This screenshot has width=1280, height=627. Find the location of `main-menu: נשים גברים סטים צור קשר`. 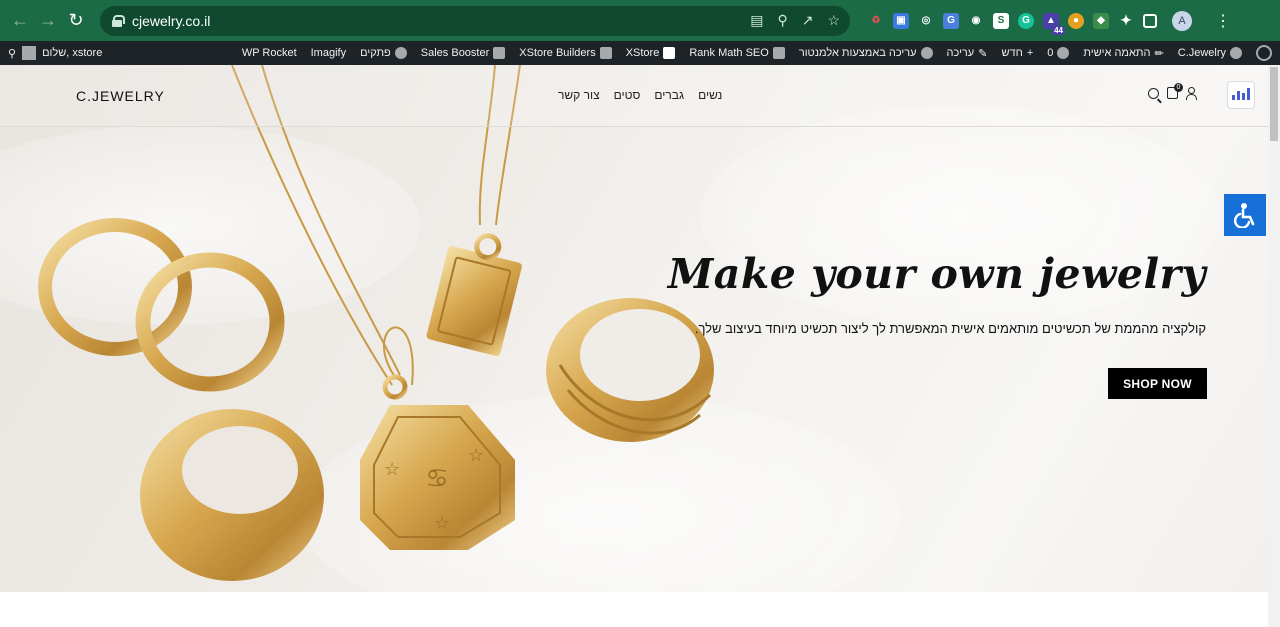

main-menu: נשים גברים סטים צור קשר is located at coordinates (640, 95).